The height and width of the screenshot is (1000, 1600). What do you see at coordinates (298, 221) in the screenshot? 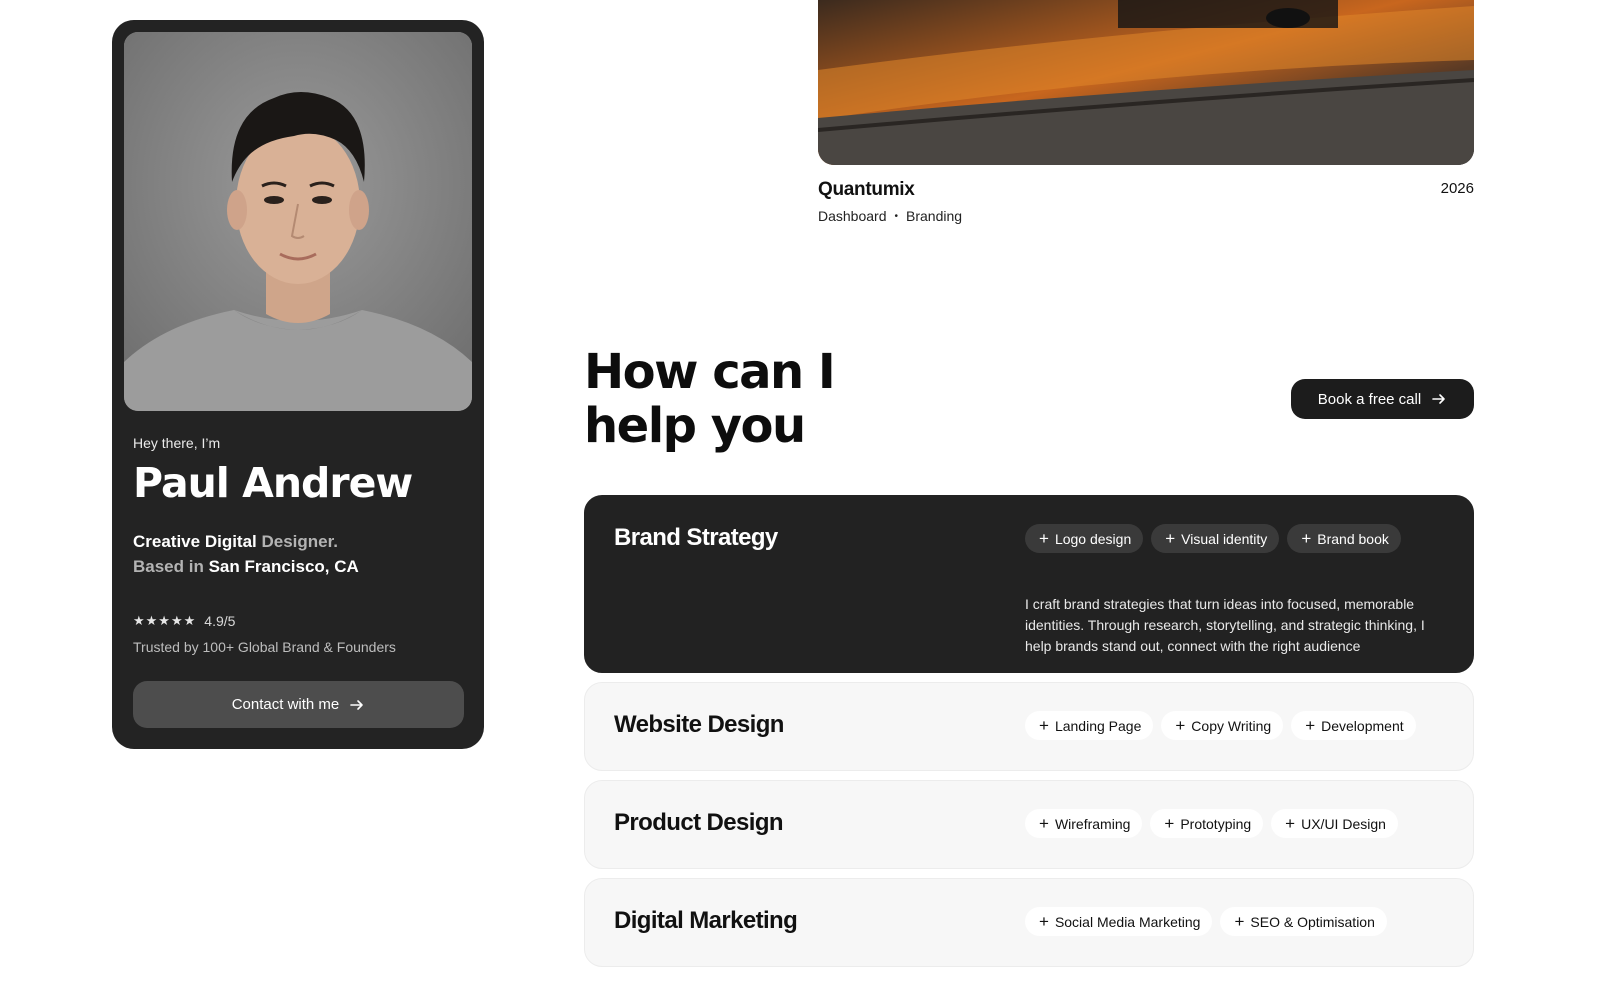
I see `profile-photo` at bounding box center [298, 221].